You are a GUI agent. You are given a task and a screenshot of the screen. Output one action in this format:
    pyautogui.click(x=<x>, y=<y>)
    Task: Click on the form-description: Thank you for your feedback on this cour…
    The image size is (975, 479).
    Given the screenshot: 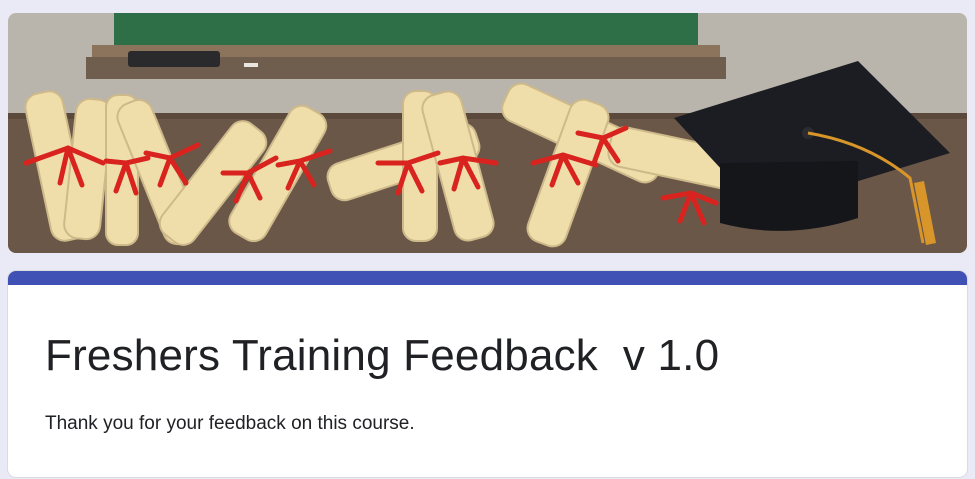 What is the action you would take?
    pyautogui.click(x=230, y=423)
    